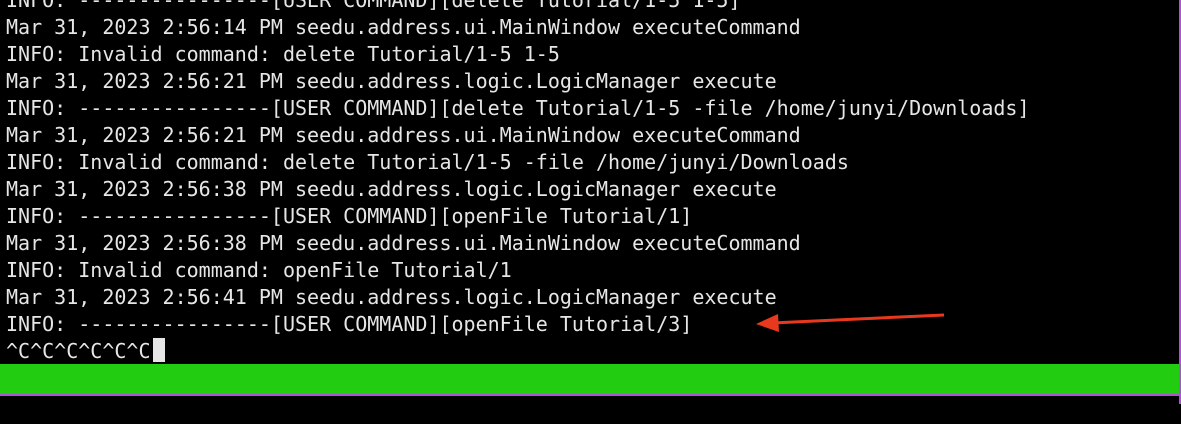  I want to click on tmux-status-bar: [0] 1:zsh 2:java* 3:[tmux]-, so click(590, 392).